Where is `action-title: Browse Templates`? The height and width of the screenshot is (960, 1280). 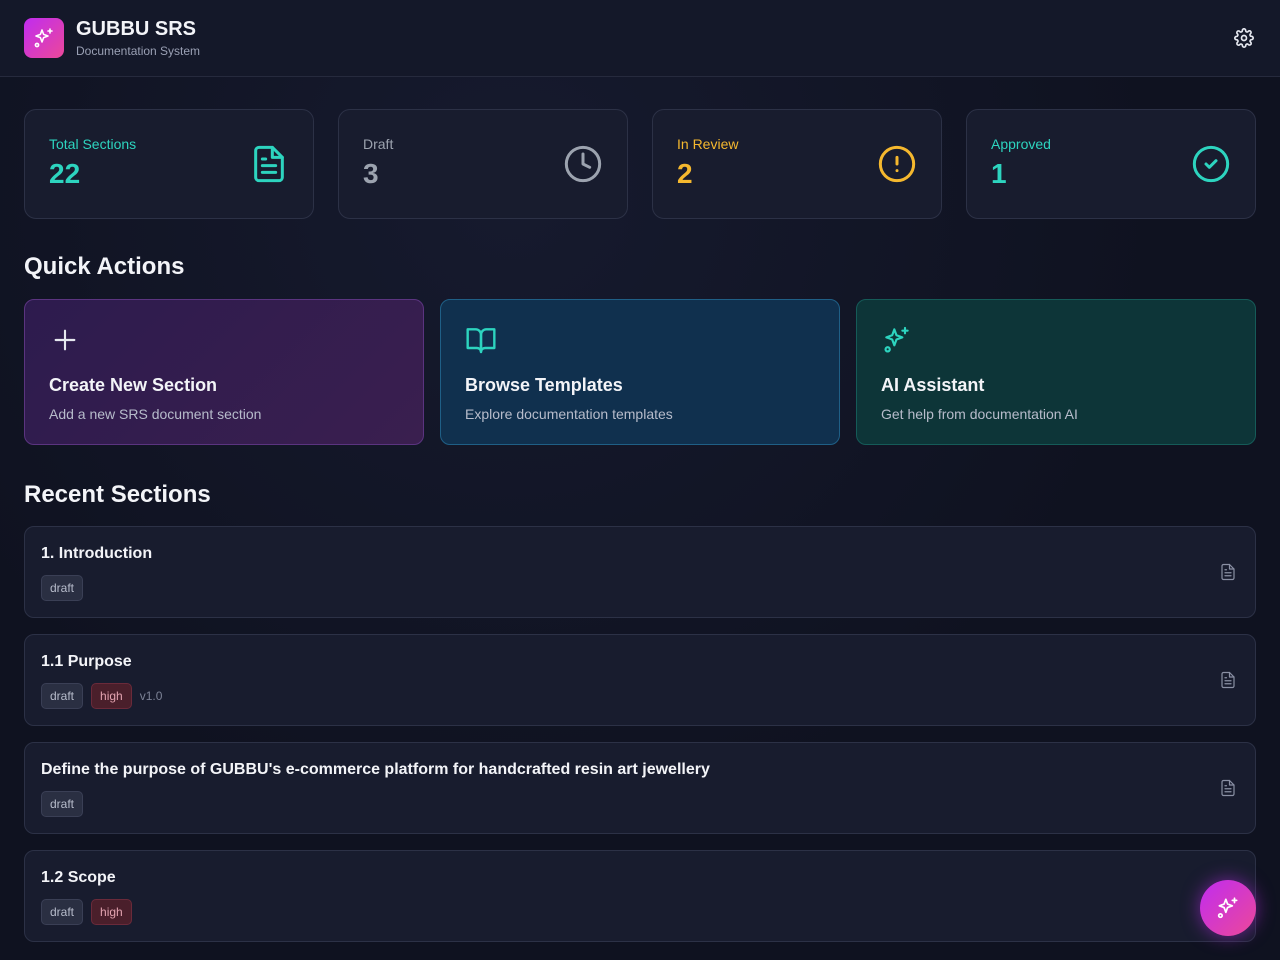 action-title: Browse Templates is located at coordinates (544, 385).